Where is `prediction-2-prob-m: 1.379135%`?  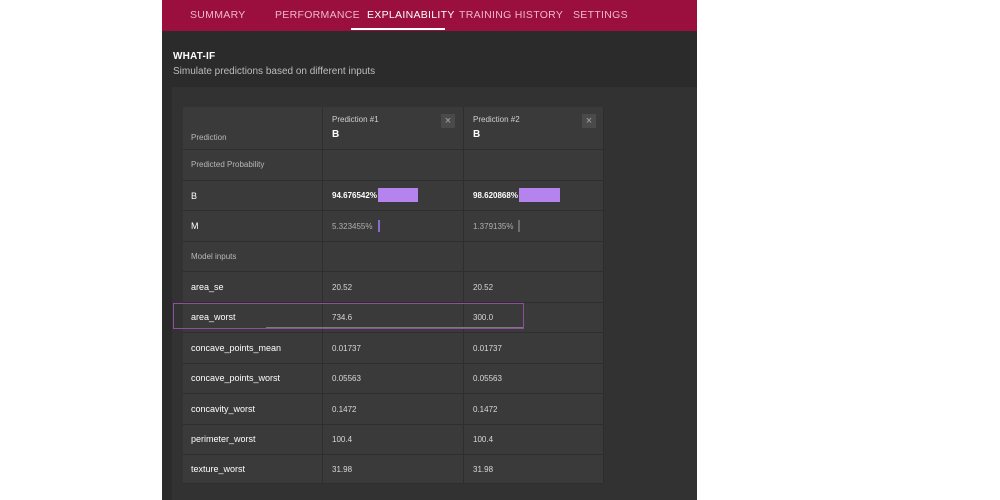 prediction-2-prob-m: 1.379135% is located at coordinates (493, 226).